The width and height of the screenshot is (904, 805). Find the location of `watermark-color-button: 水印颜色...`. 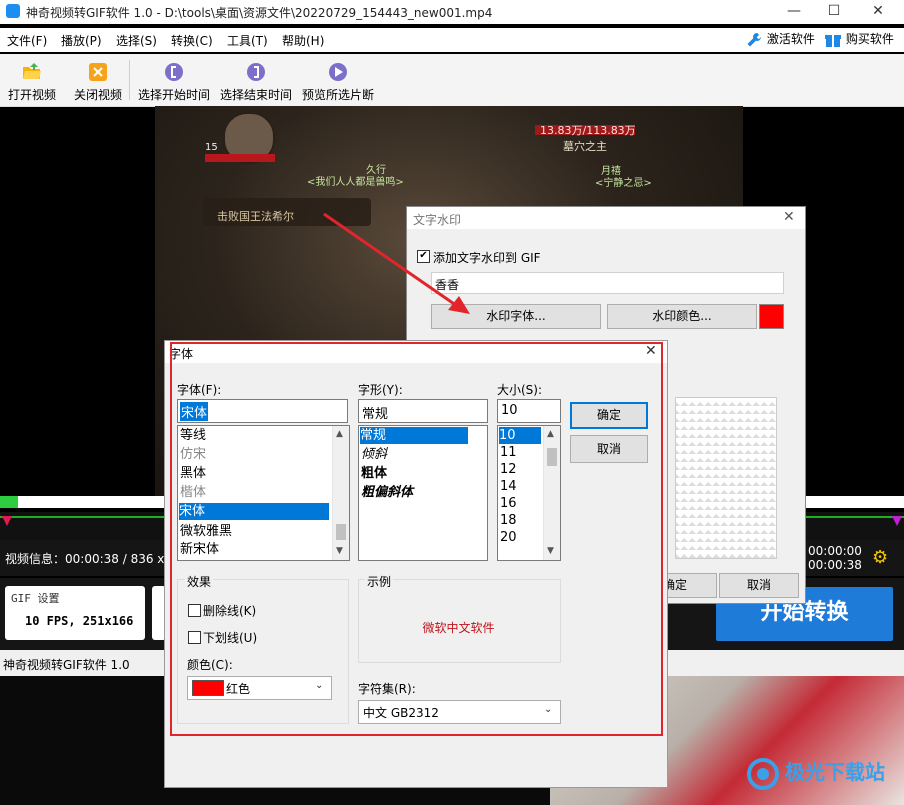

watermark-color-button: 水印颜色... is located at coordinates (682, 316).